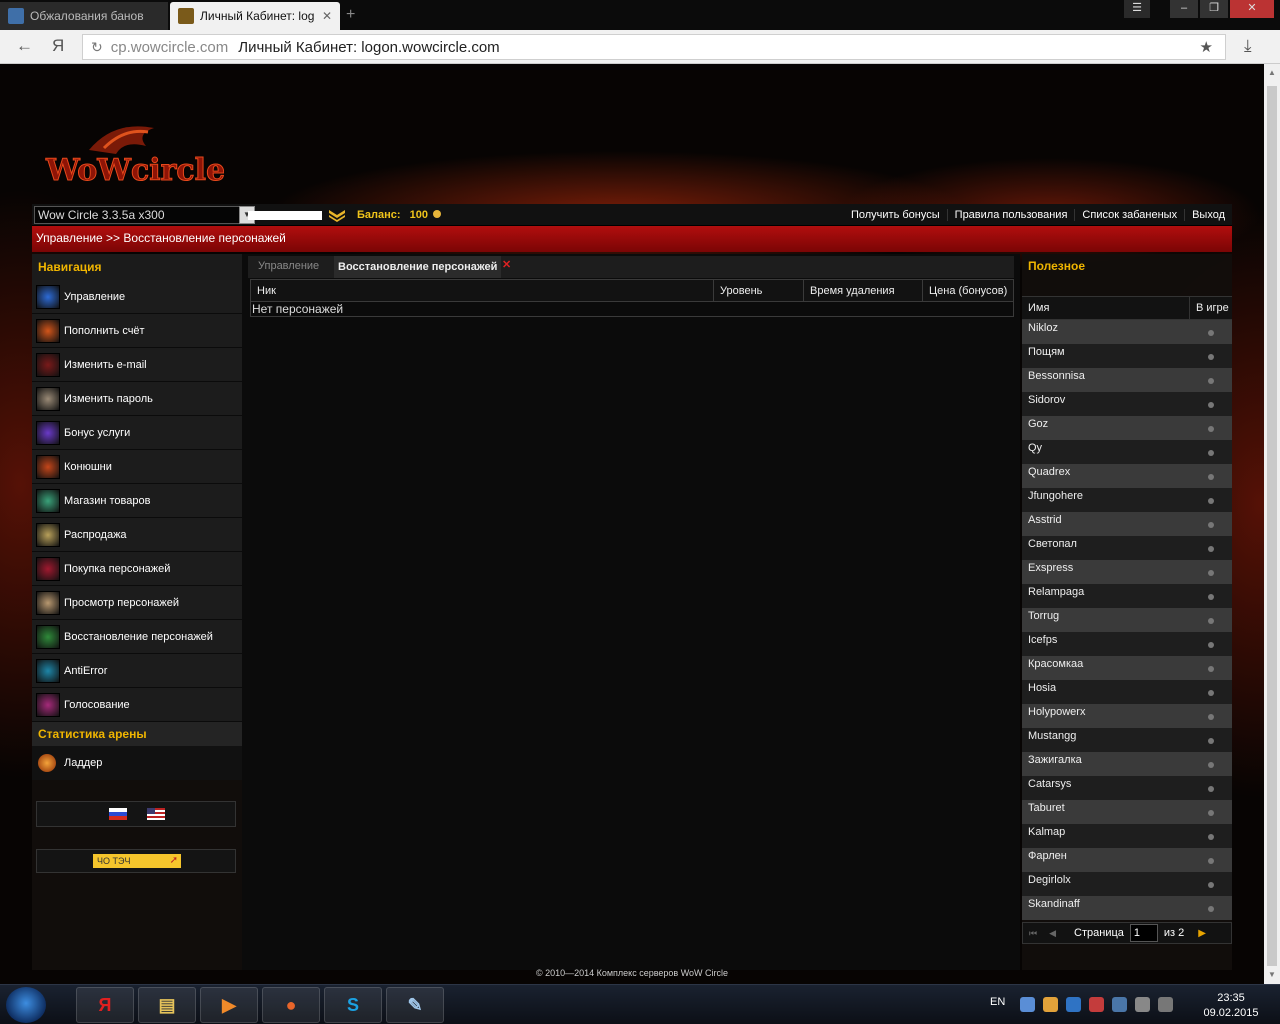 This screenshot has width=1280, height=1024. Describe the element at coordinates (1127, 933) in the screenshot. I see `pager: ⏮ ◀ Страница 1 из 2 ▶` at that location.